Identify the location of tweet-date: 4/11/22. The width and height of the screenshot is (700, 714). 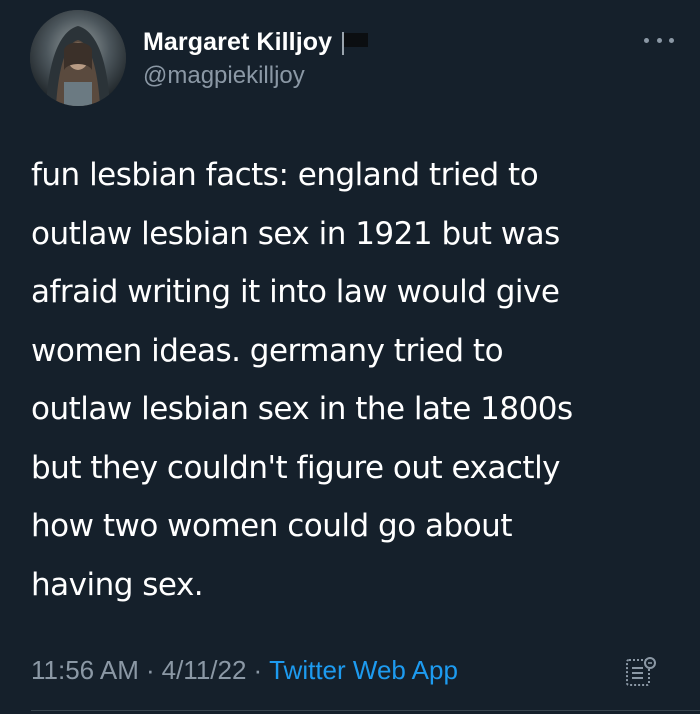
(204, 670).